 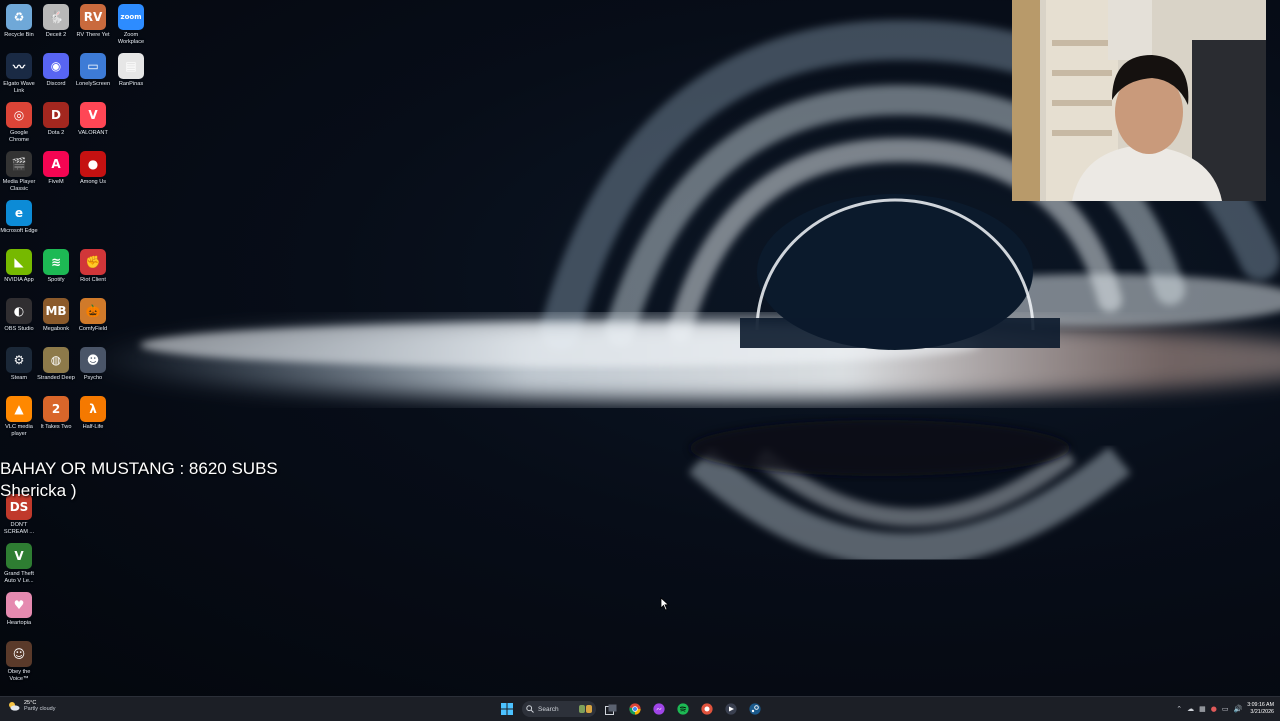 I want to click on messenger-icon, so click(x=659, y=709).